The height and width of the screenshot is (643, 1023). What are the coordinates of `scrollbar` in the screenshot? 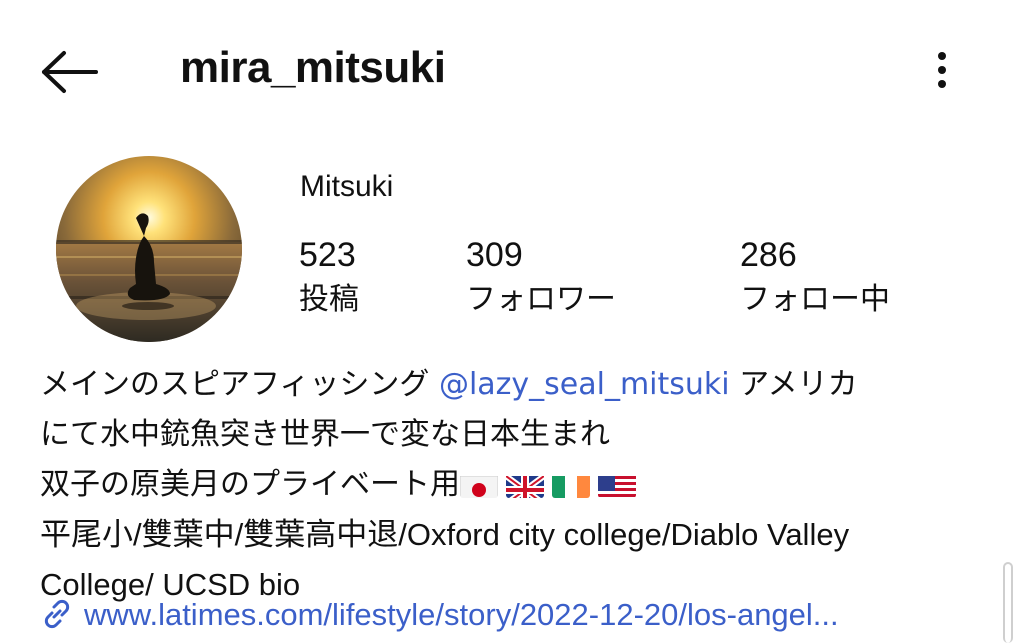 It's located at (1008, 602).